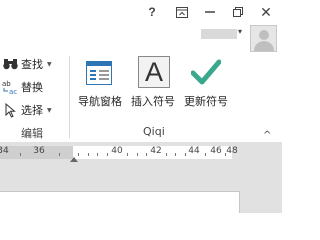 The image size is (320, 240). Describe the element at coordinates (10, 64) in the screenshot. I see `binoculars-icon` at that location.